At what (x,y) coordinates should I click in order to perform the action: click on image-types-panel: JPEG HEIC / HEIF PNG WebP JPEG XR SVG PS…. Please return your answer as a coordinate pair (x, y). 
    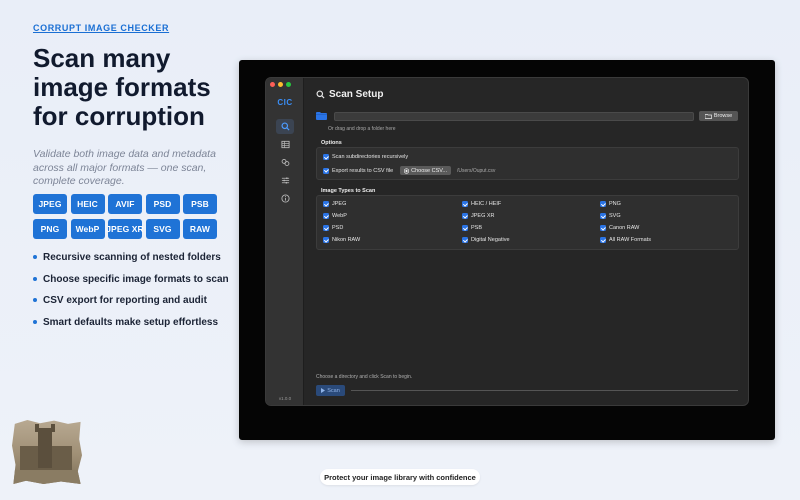
    Looking at the image, I should click on (527, 222).